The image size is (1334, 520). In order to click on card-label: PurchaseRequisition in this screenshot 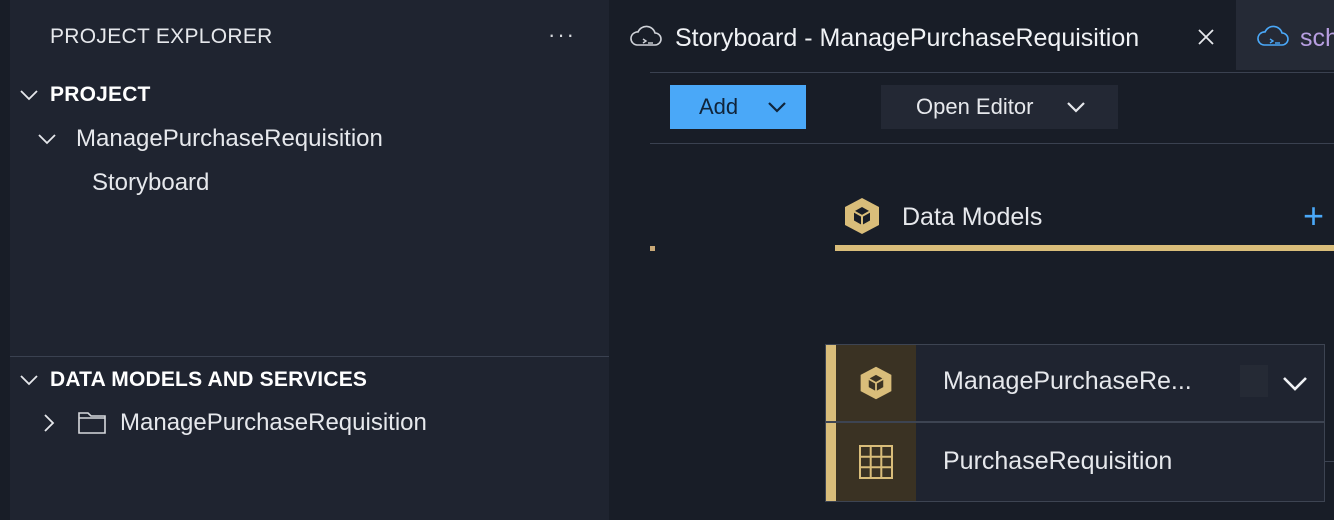, I will do `click(1058, 461)`.